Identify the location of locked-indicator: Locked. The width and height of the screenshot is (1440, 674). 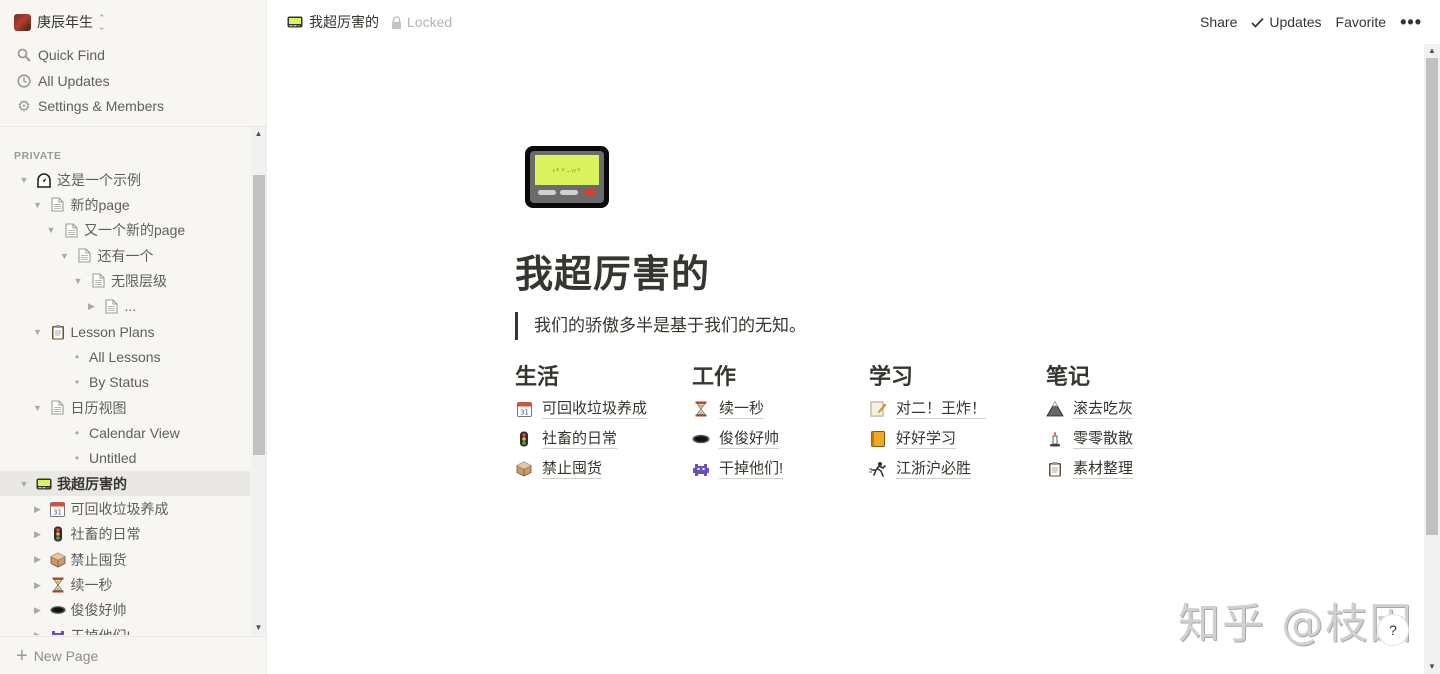
(421, 22).